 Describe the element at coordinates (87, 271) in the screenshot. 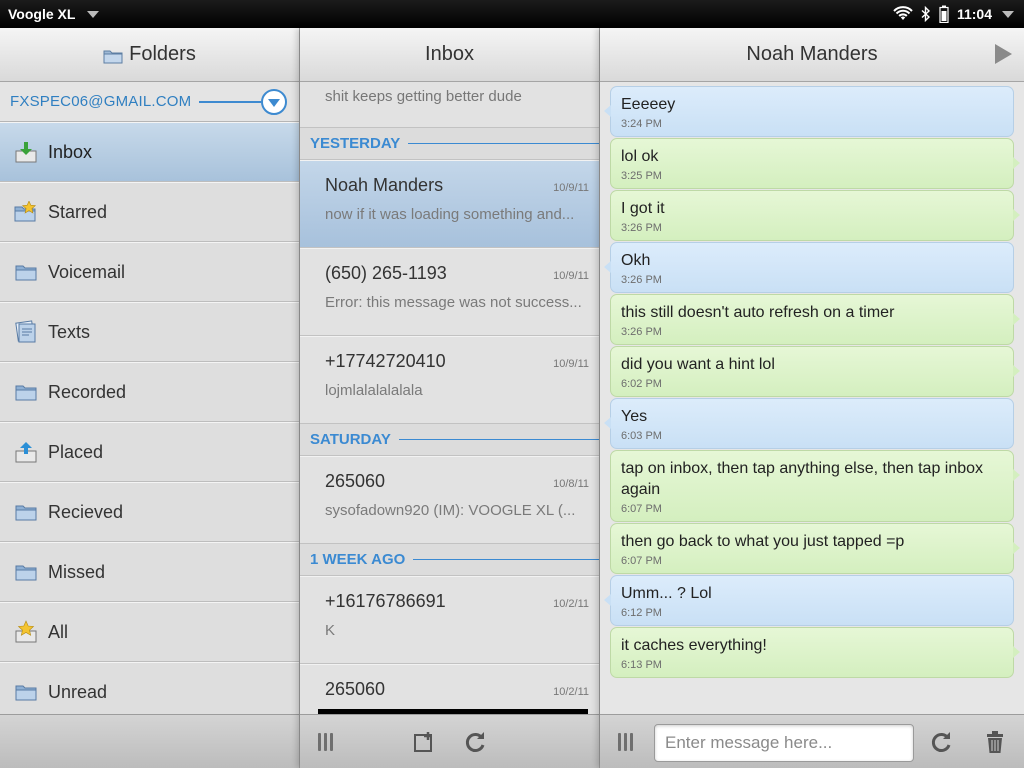

I see `folder-label: Voicemail` at that location.